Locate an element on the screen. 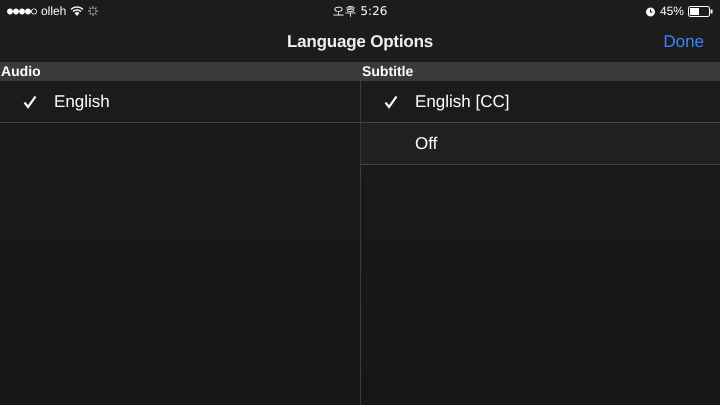  battery-percent: 45% is located at coordinates (672, 11).